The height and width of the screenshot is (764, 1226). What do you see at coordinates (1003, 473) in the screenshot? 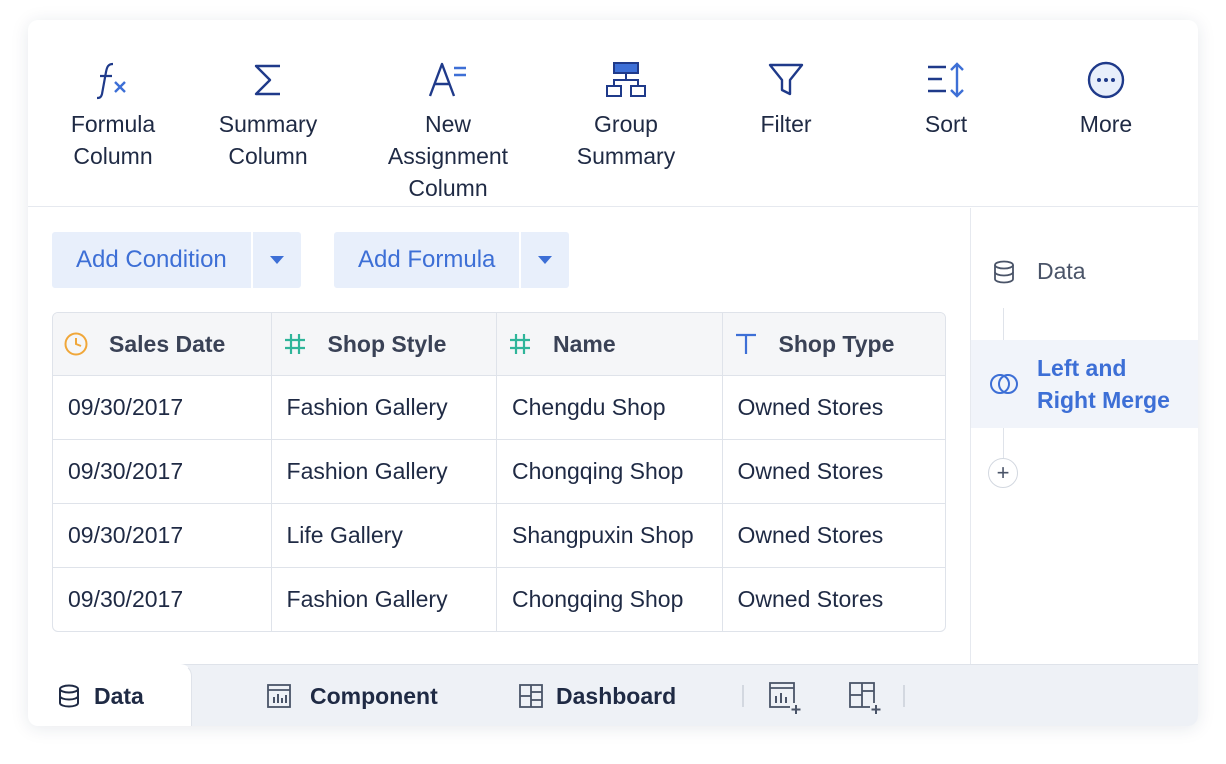
I see `add-step-button: +` at bounding box center [1003, 473].